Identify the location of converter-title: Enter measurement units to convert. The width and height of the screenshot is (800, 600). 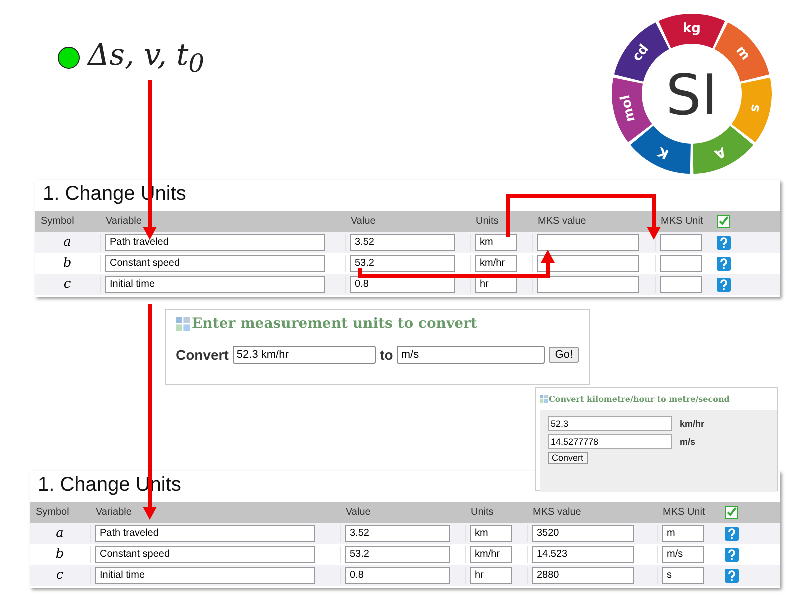
(335, 324).